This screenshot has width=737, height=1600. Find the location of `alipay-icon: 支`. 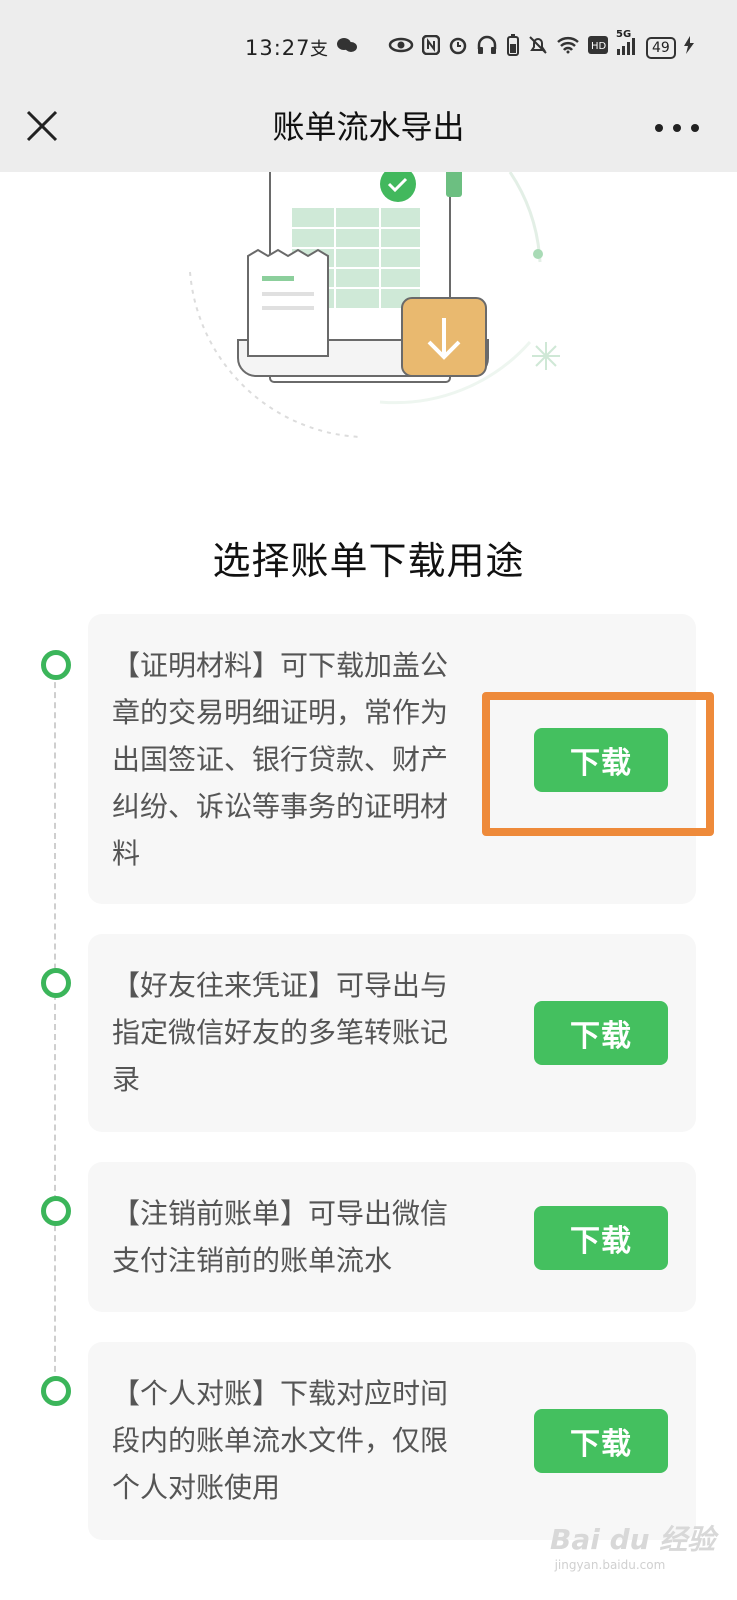

alipay-icon: 支 is located at coordinates (319, 49).